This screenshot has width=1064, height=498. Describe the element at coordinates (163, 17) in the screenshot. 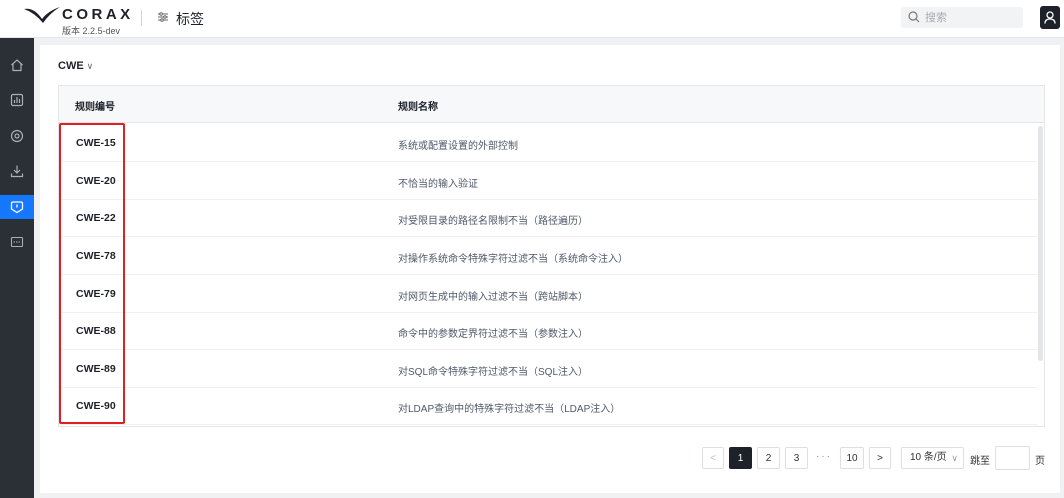

I see `filter-sliders-icon` at that location.